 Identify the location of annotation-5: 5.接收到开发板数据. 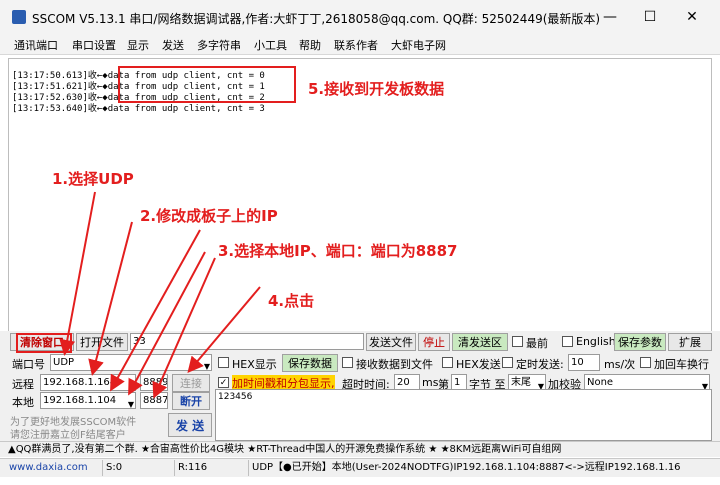
(376, 89).